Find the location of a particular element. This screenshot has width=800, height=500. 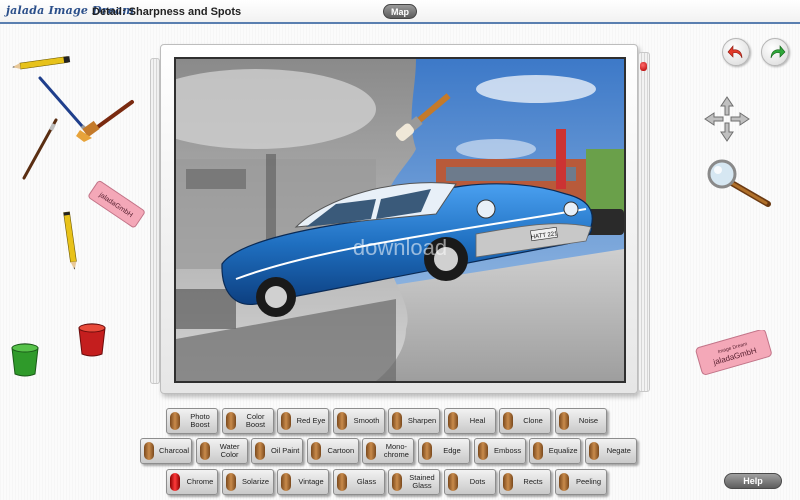

undo-button is located at coordinates (736, 52).